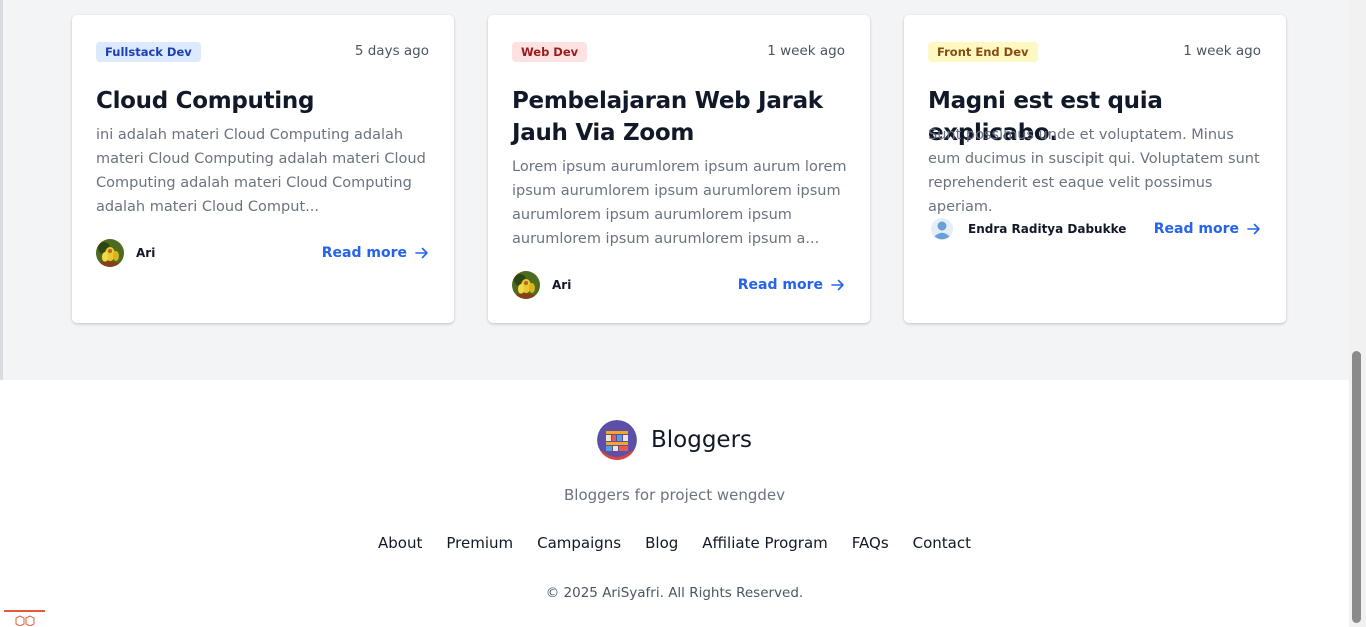 This screenshot has height=627, width=1366. What do you see at coordinates (550, 52) in the screenshot?
I see `category-badge: Web Dev` at bounding box center [550, 52].